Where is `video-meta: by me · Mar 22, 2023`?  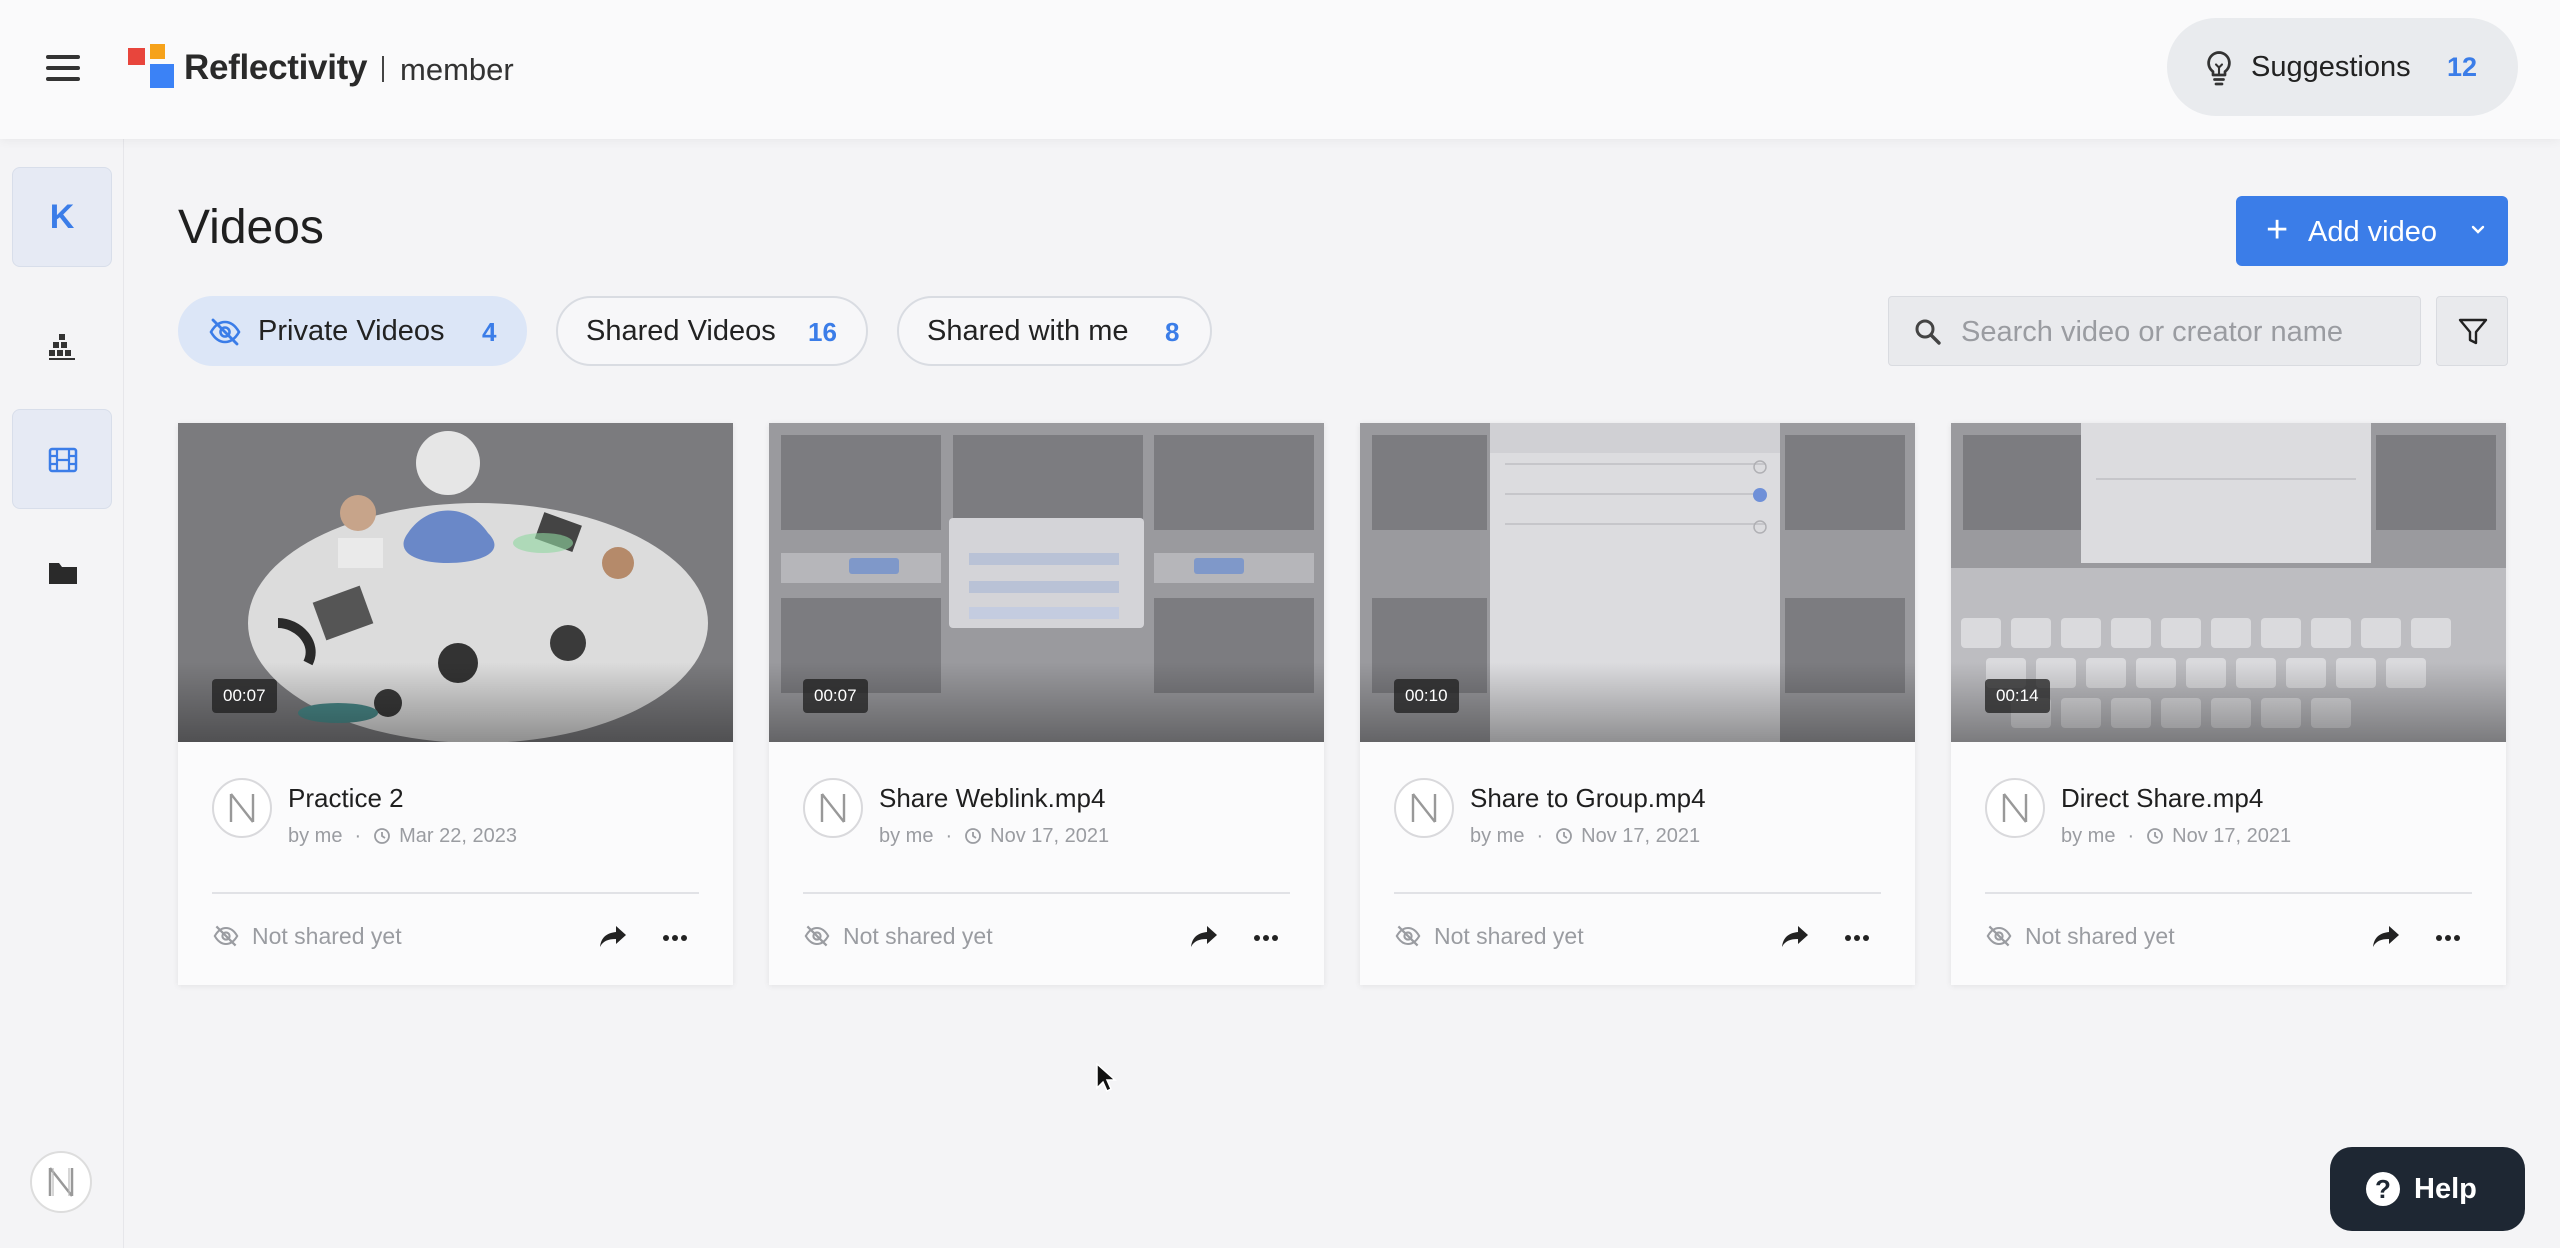 video-meta: by me · Mar 22, 2023 is located at coordinates (402, 836).